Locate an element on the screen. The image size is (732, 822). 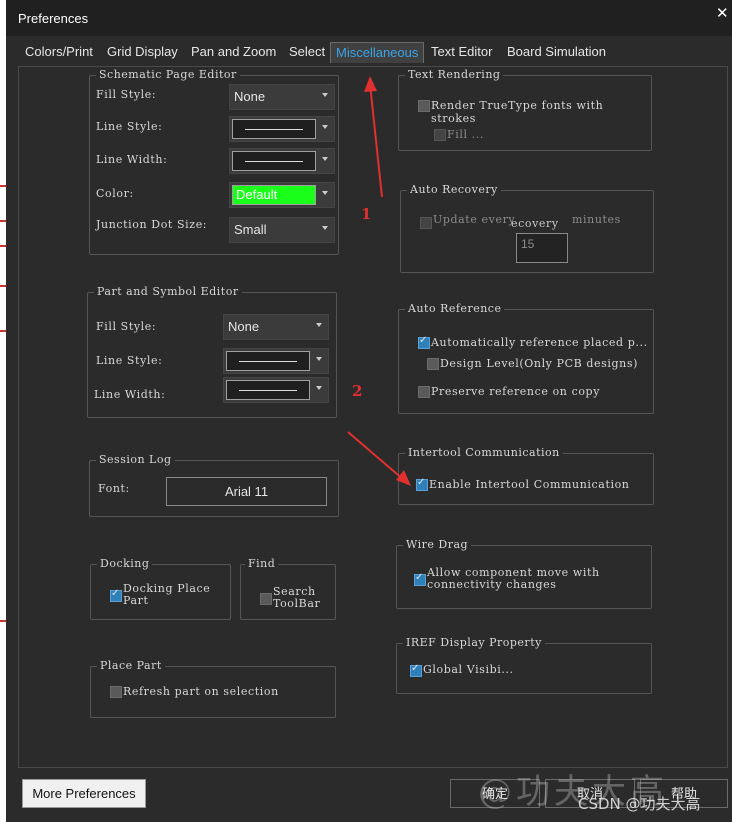
watermark-small: CSDN @功夫大高 is located at coordinates (639, 804).